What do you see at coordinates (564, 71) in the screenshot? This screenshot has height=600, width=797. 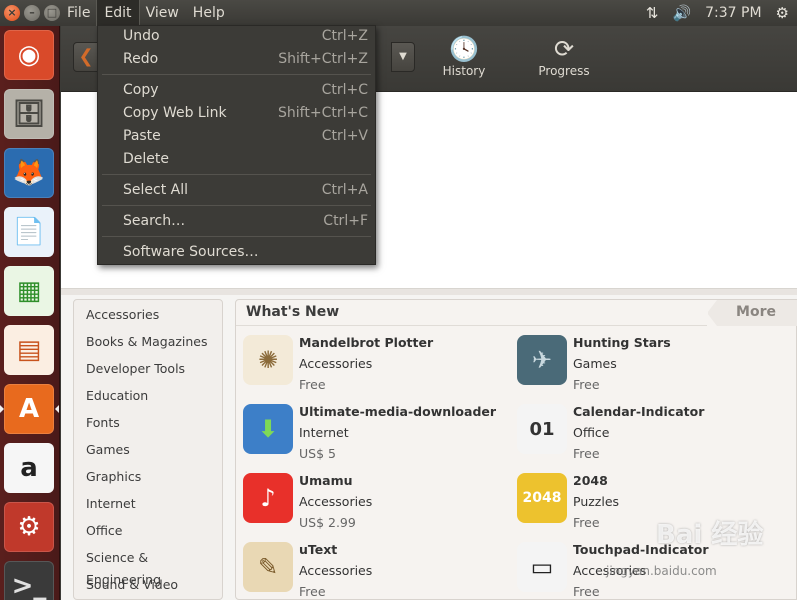 I see `progress-label: Progress` at bounding box center [564, 71].